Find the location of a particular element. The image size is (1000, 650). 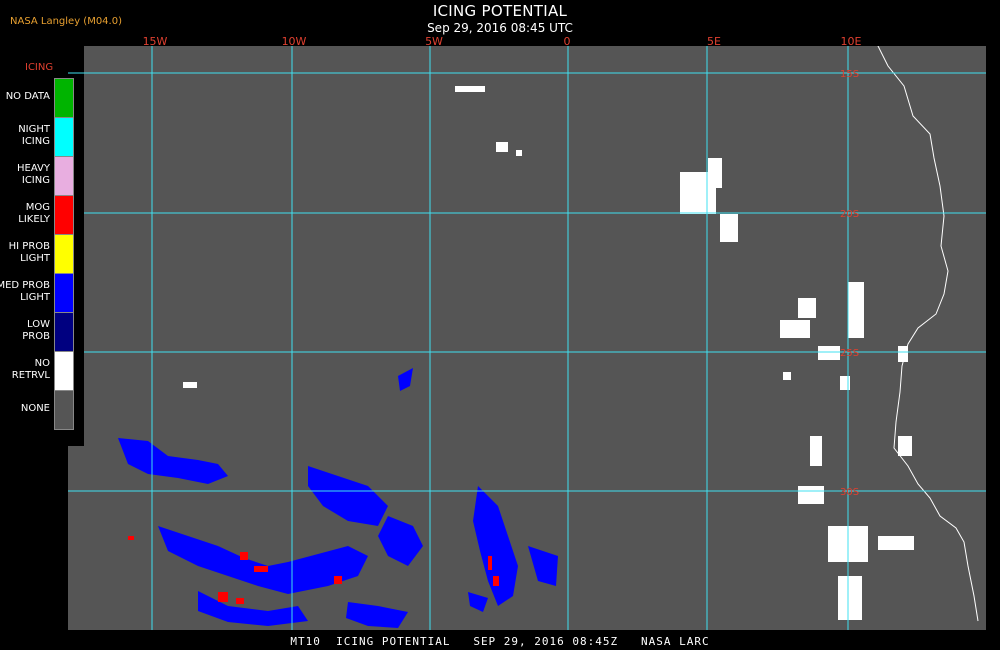

legend-item-label: HEAVY ICING is located at coordinates (33, 174).